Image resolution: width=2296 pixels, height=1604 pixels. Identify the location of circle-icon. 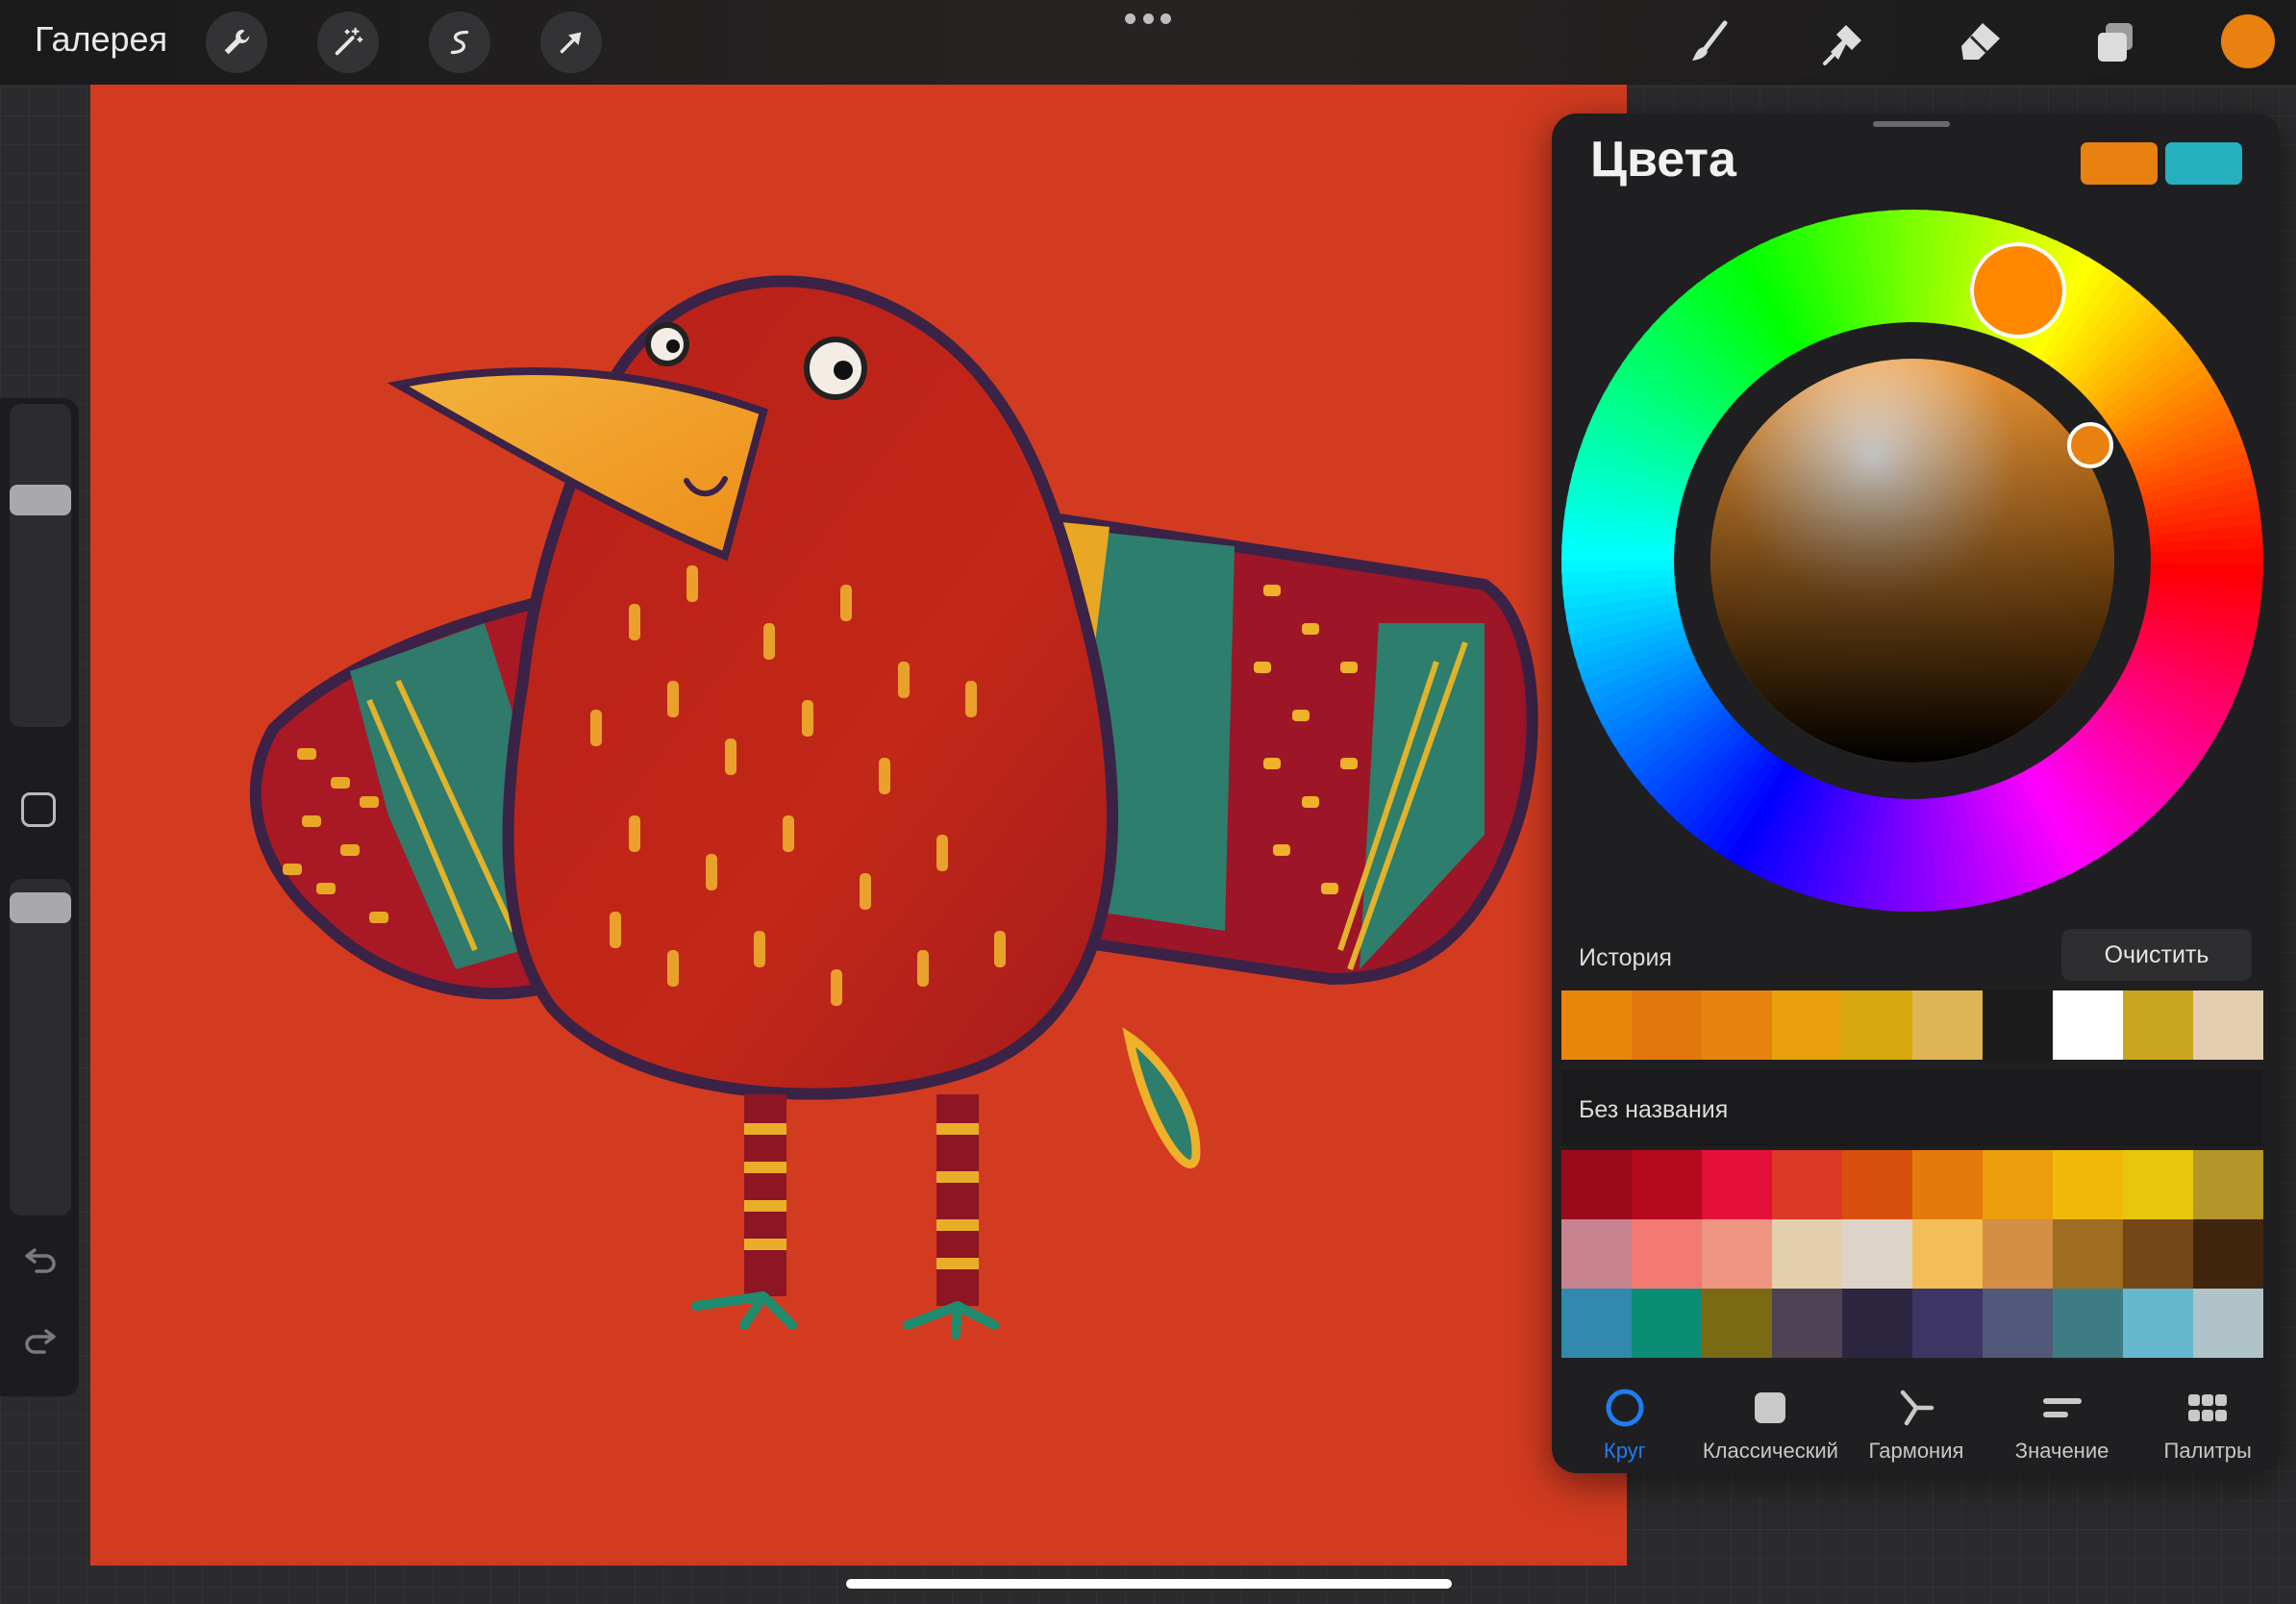
(1625, 1408).